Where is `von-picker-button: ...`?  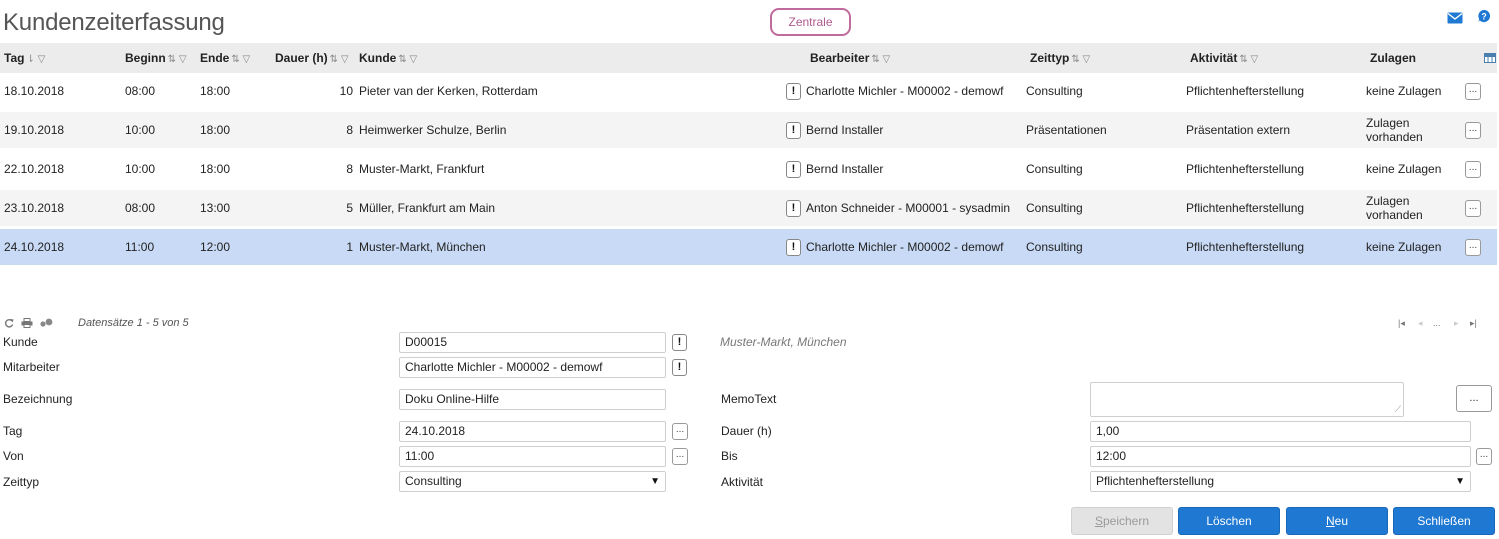 von-picker-button: ... is located at coordinates (680, 456).